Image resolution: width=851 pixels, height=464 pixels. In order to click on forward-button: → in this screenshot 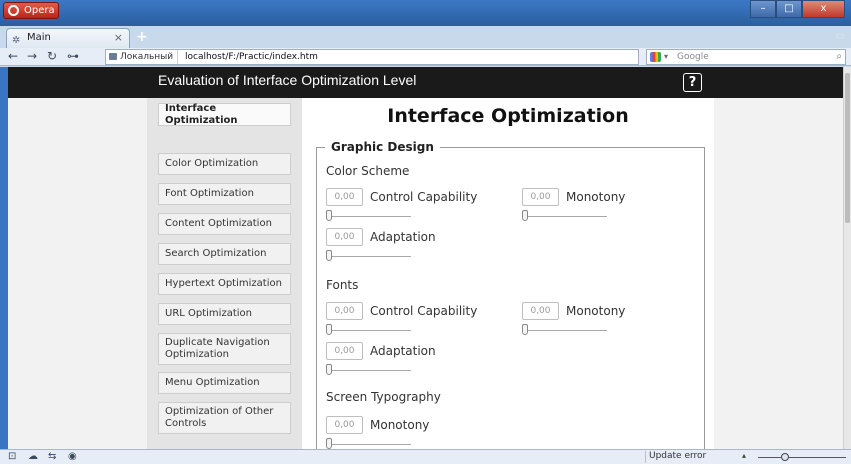, I will do `click(32, 56)`.